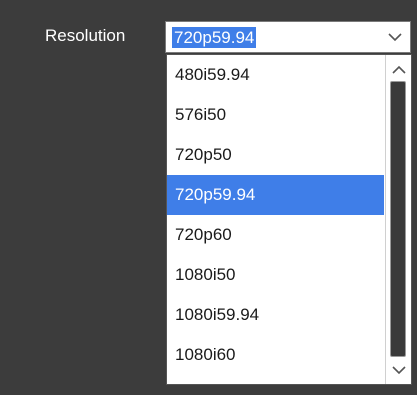 The width and height of the screenshot is (417, 395). What do you see at coordinates (275, 315) in the screenshot?
I see `option-1080i59-94: 1080i59.94` at bounding box center [275, 315].